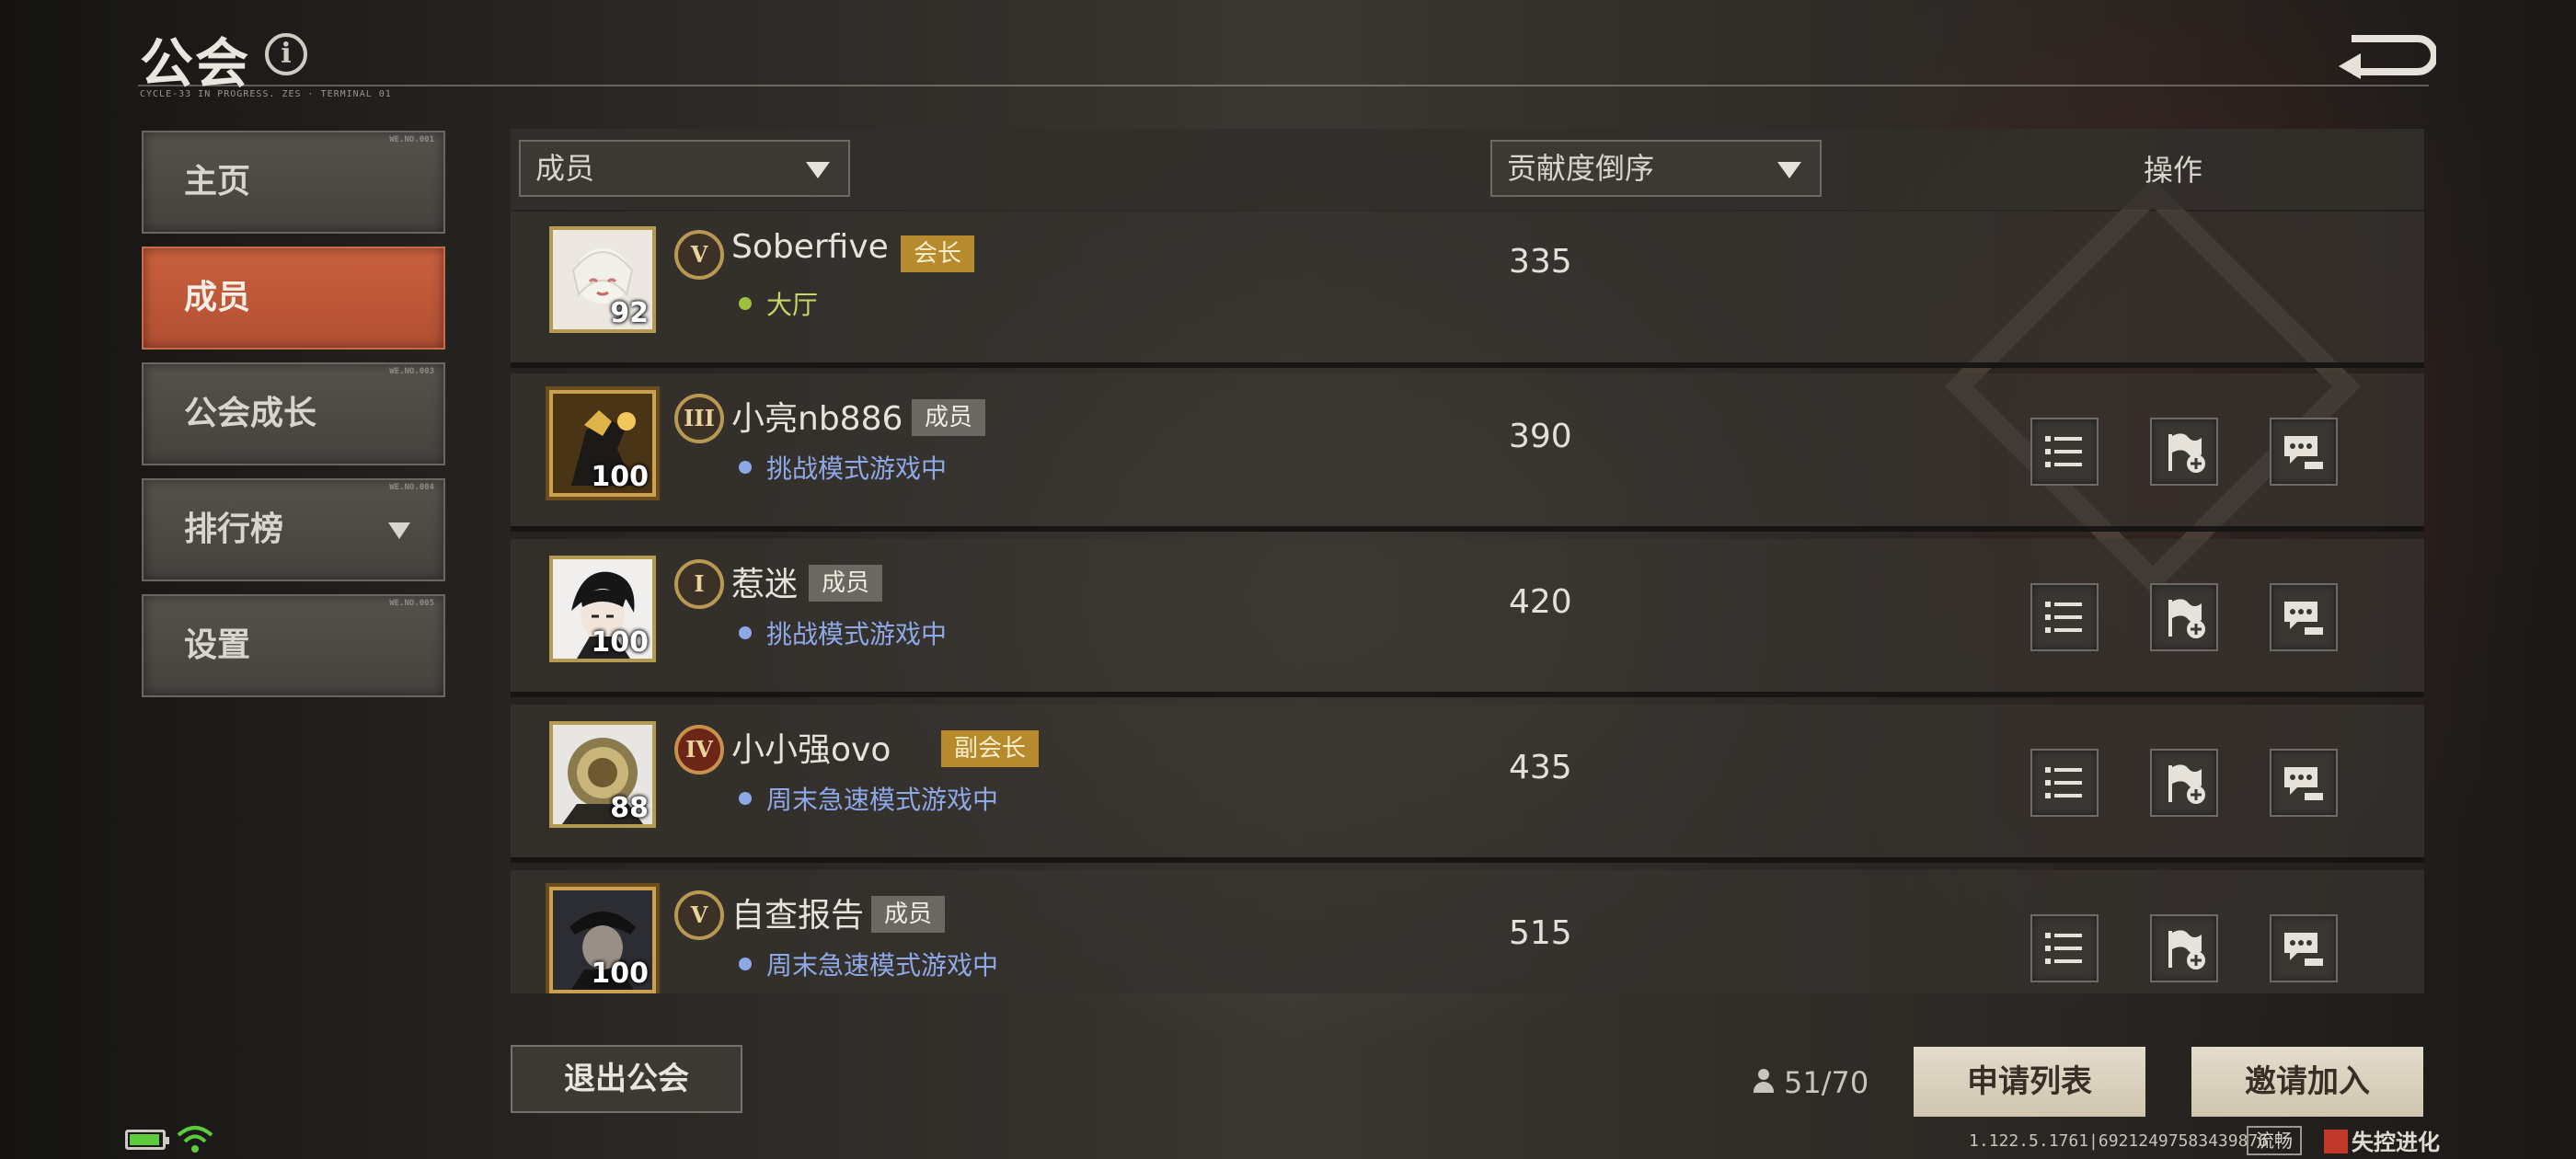 The width and height of the screenshot is (2576, 1159). Describe the element at coordinates (792, 305) in the screenshot. I see `status-text: 大厅` at that location.